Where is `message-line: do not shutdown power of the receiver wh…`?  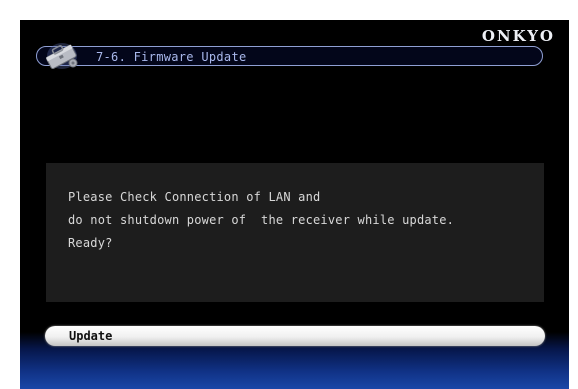
message-line: do not shutdown power of the receiver wh… is located at coordinates (261, 220).